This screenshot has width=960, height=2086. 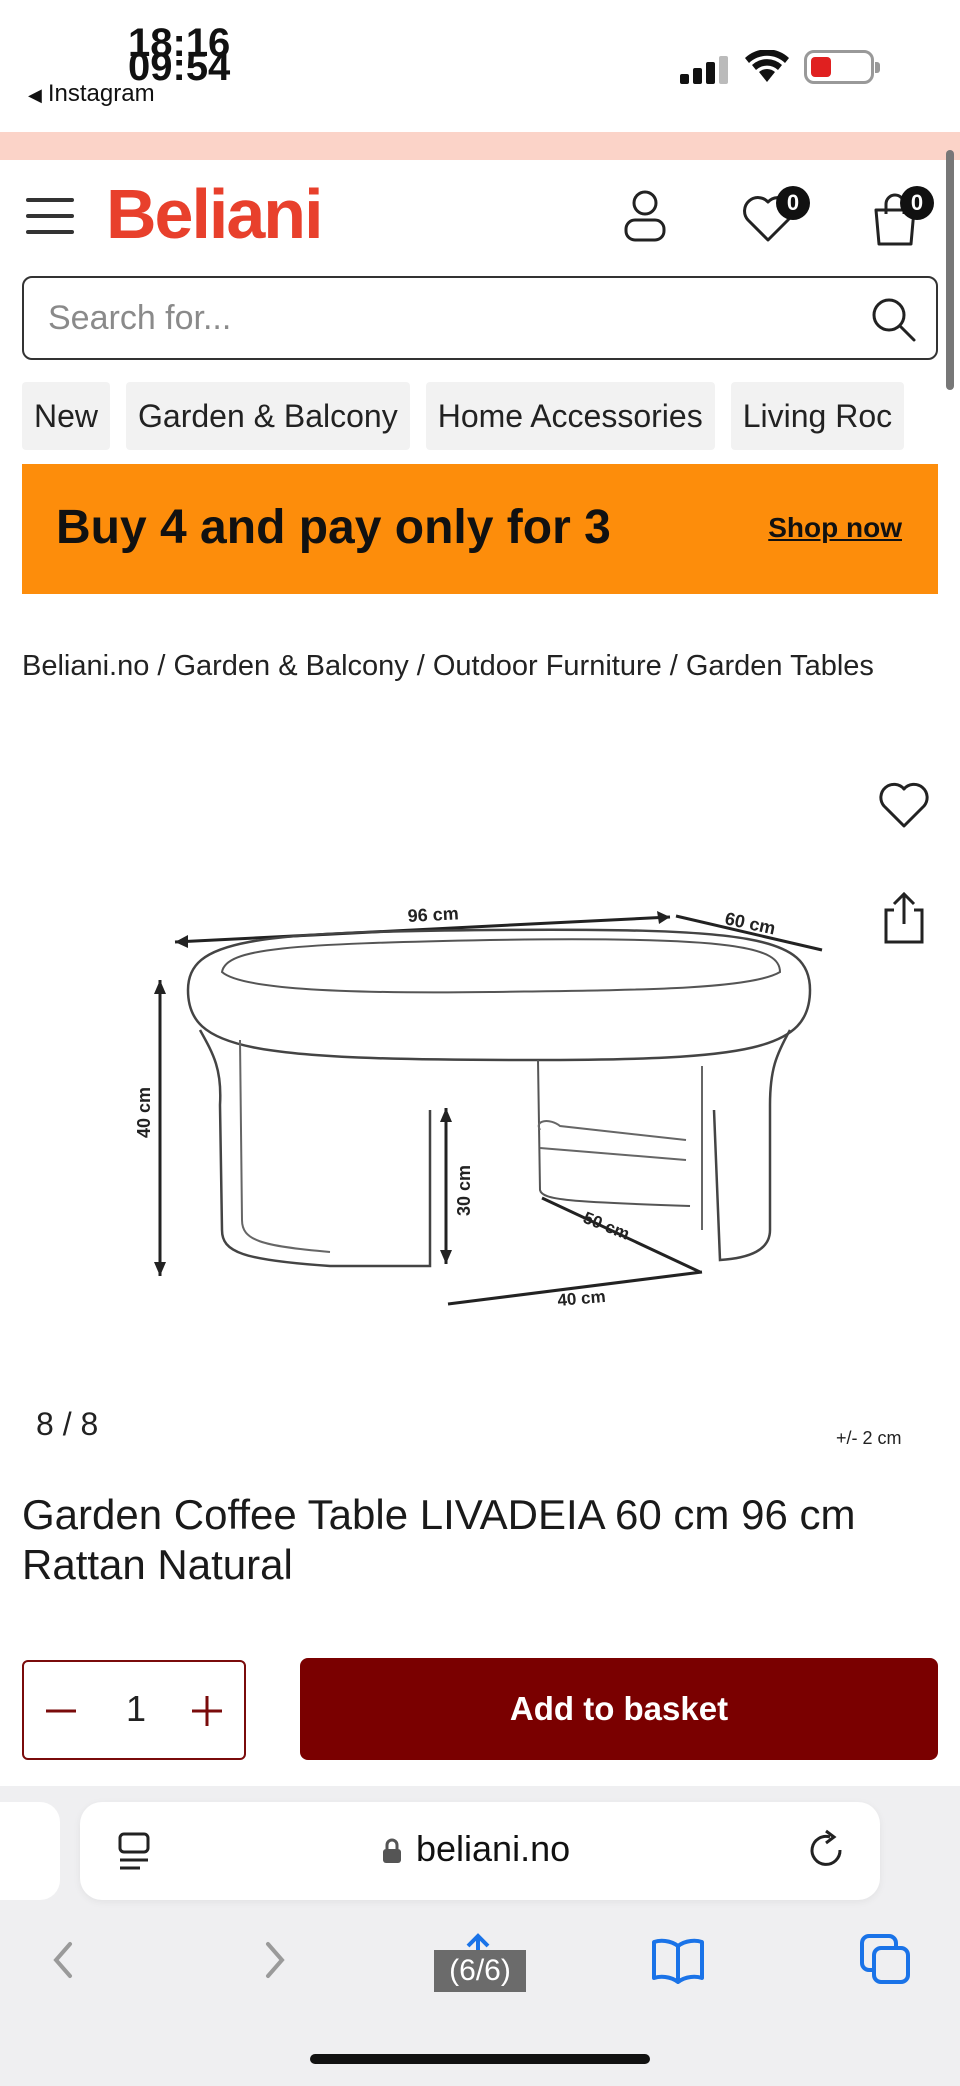 What do you see at coordinates (464, 1190) in the screenshot?
I see `inner-height-label: 30 cm` at bounding box center [464, 1190].